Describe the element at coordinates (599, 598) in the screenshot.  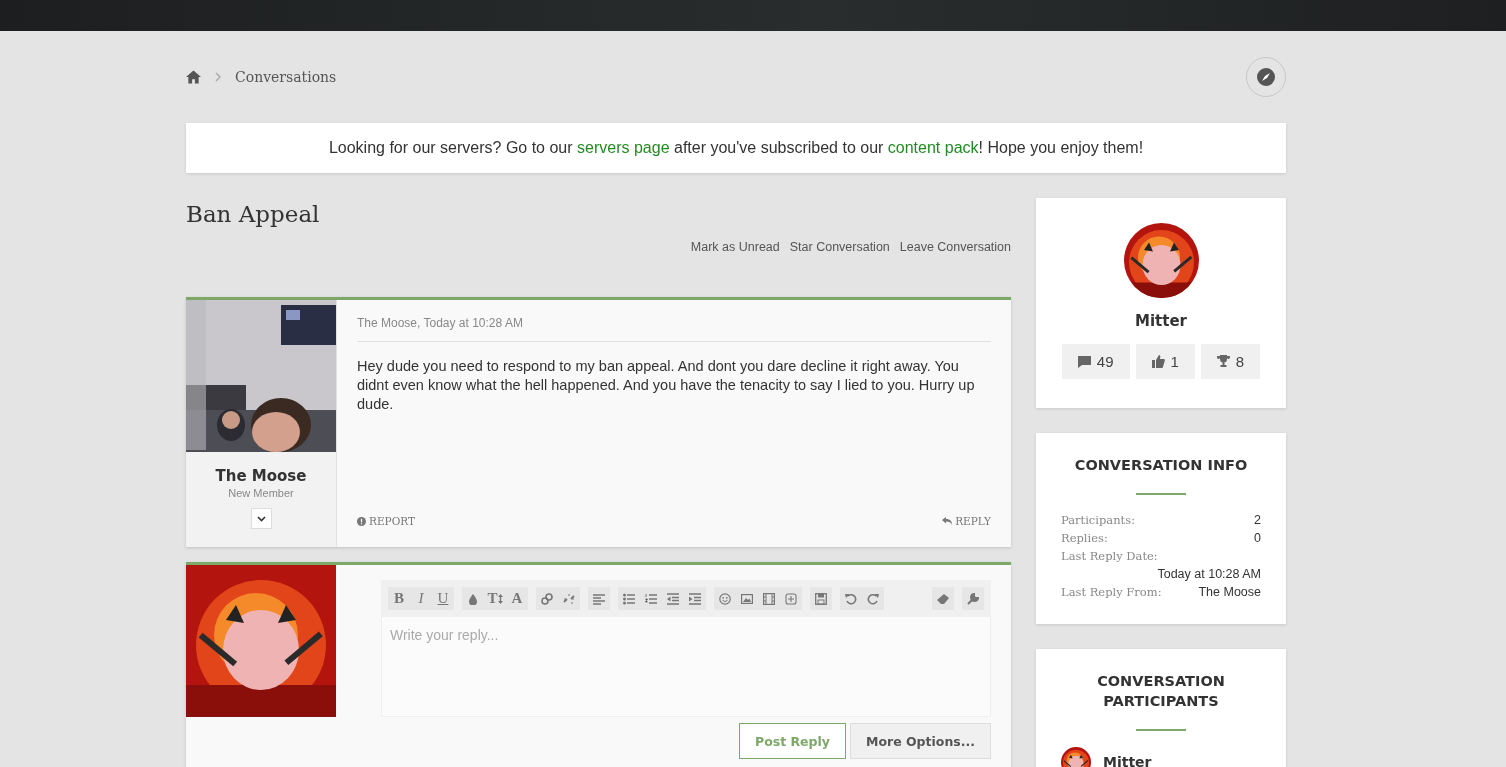
I see `align-left-icon` at that location.